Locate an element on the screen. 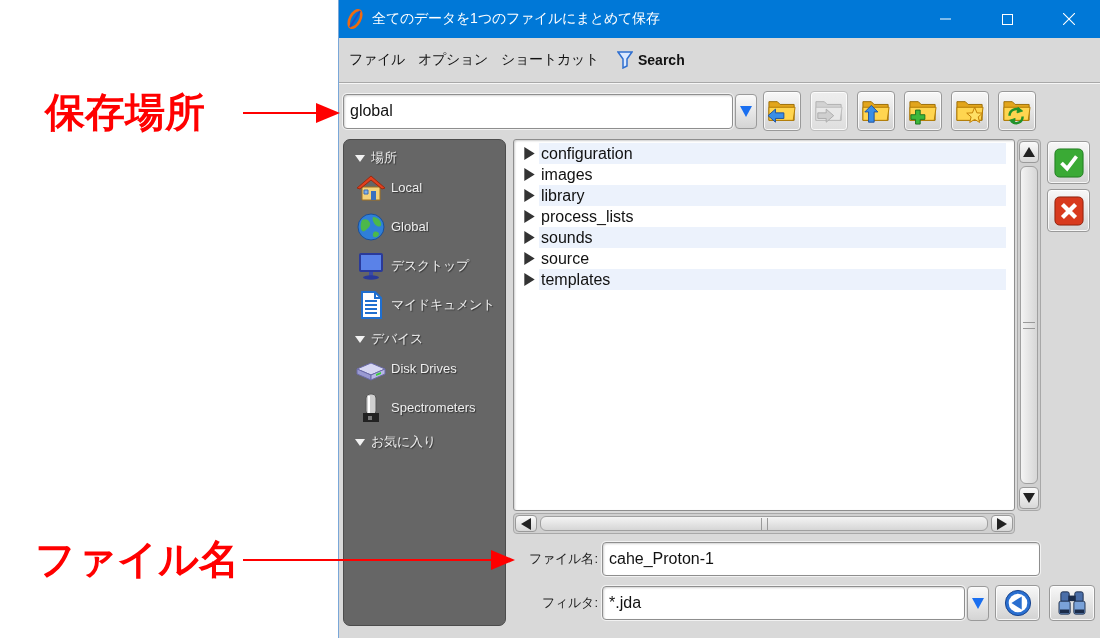  filter-field: *.jda is located at coordinates (783, 603).